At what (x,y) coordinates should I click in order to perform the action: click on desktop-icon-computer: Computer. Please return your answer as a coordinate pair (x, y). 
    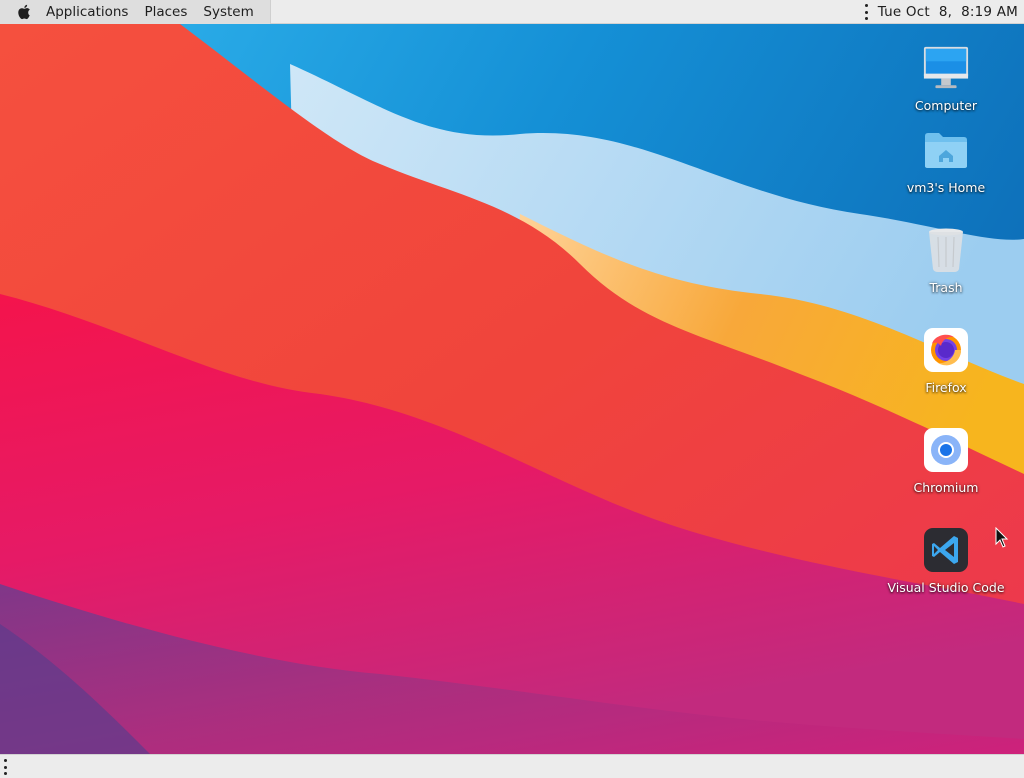
    Looking at the image, I should click on (946, 78).